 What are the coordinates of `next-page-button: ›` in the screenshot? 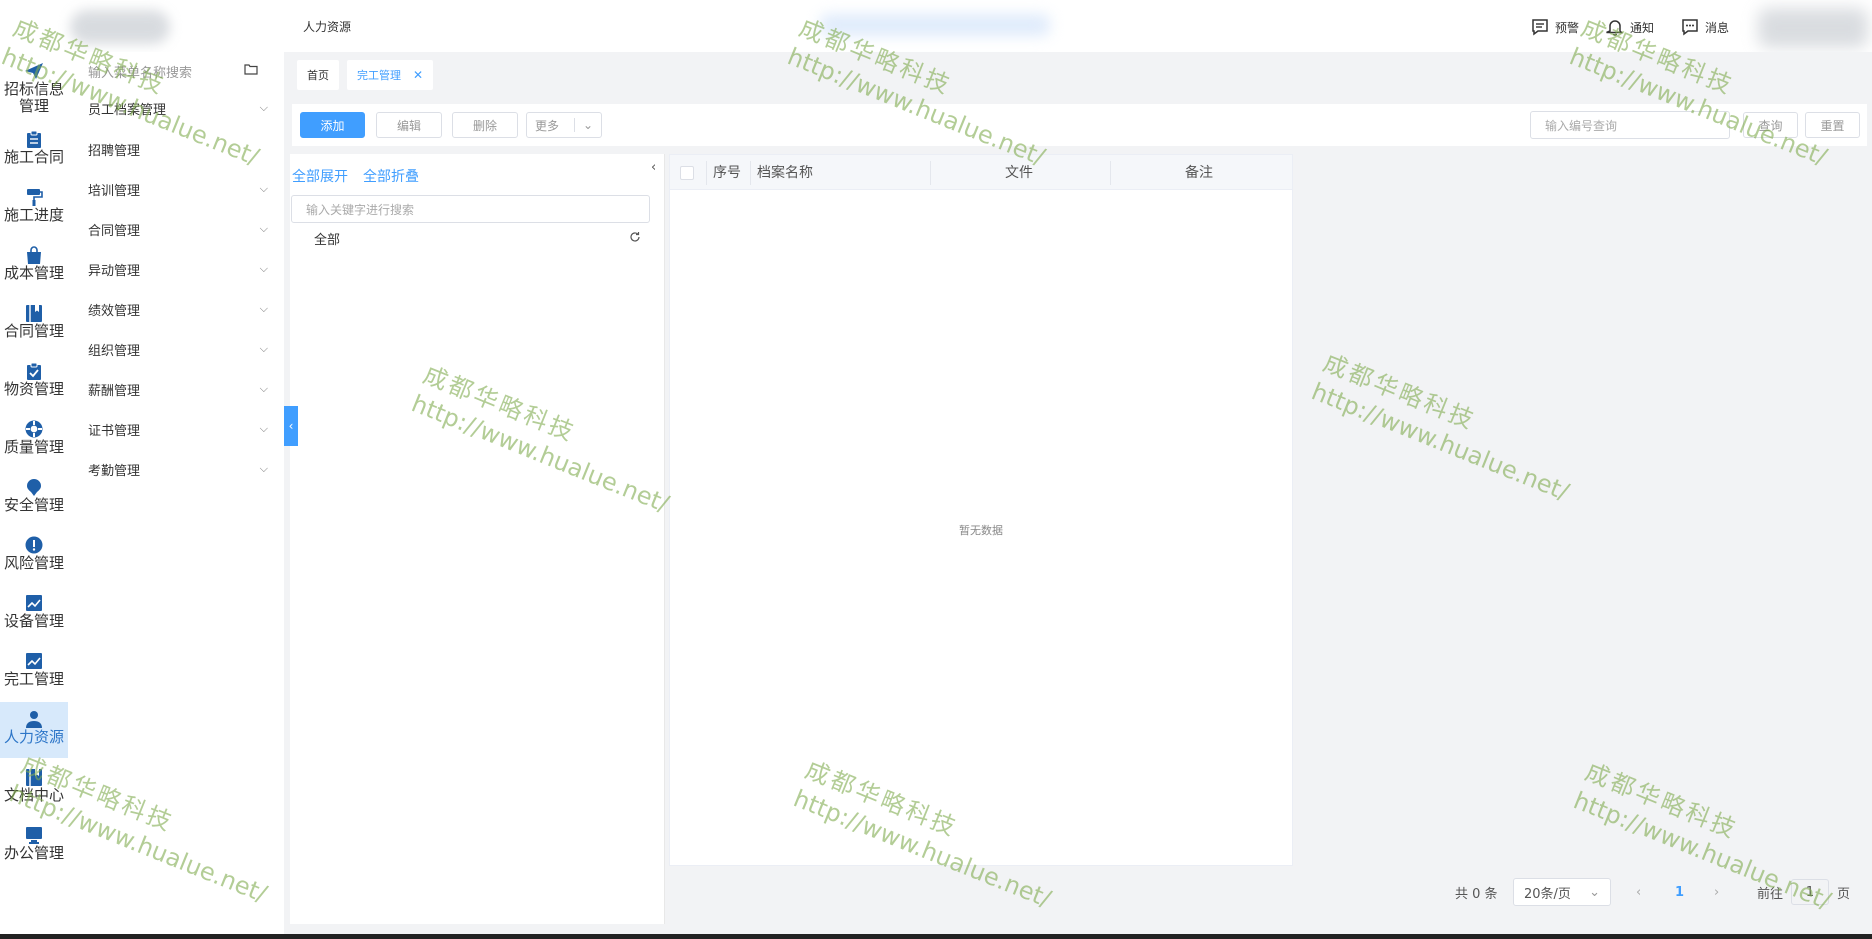 It's located at (1716, 892).